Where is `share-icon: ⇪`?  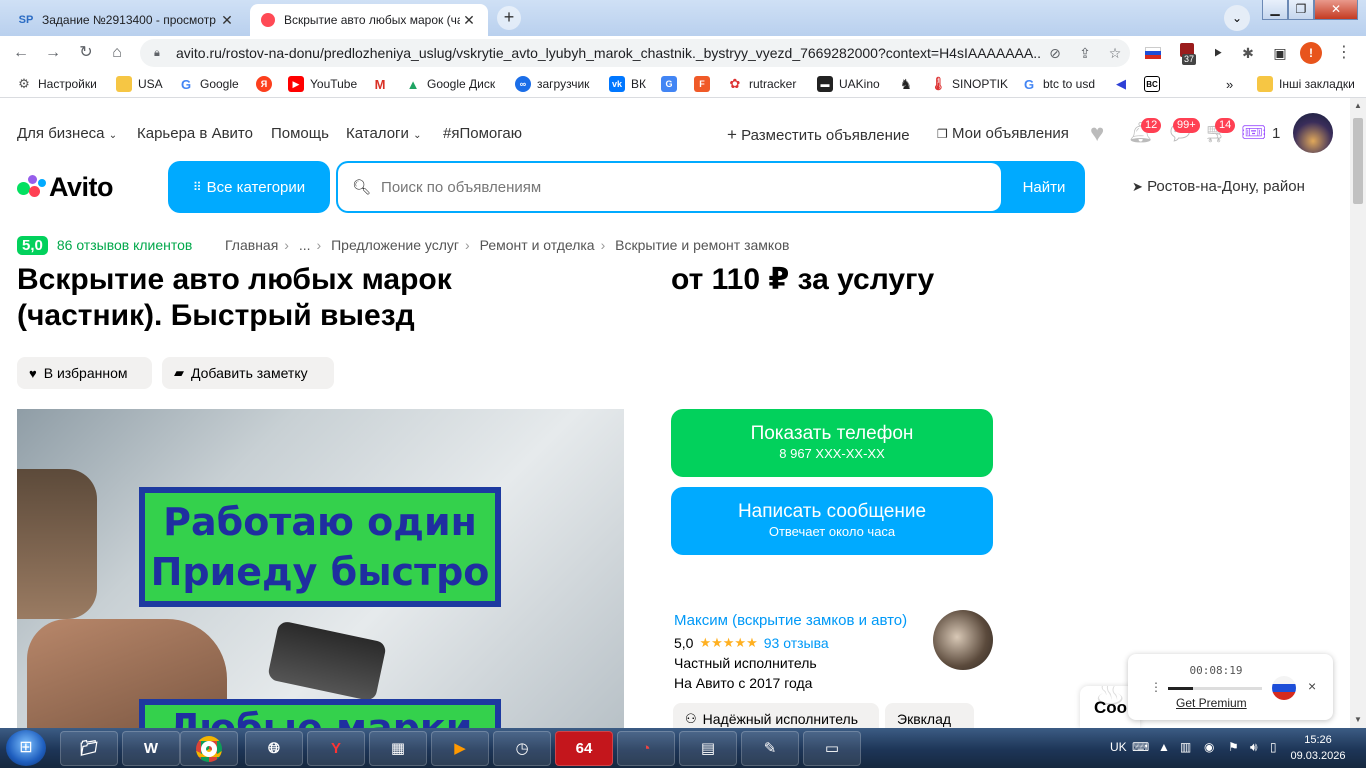
share-icon: ⇪ is located at coordinates (1085, 53).